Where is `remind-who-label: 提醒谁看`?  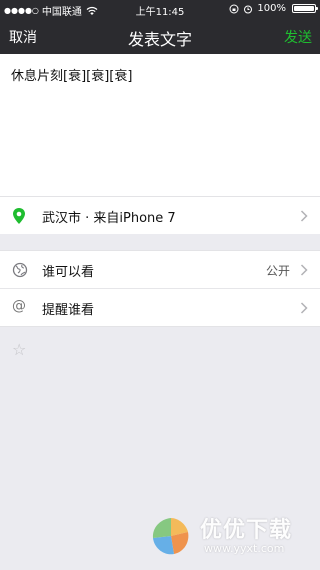 remind-who-label: 提醒谁看 is located at coordinates (68, 310).